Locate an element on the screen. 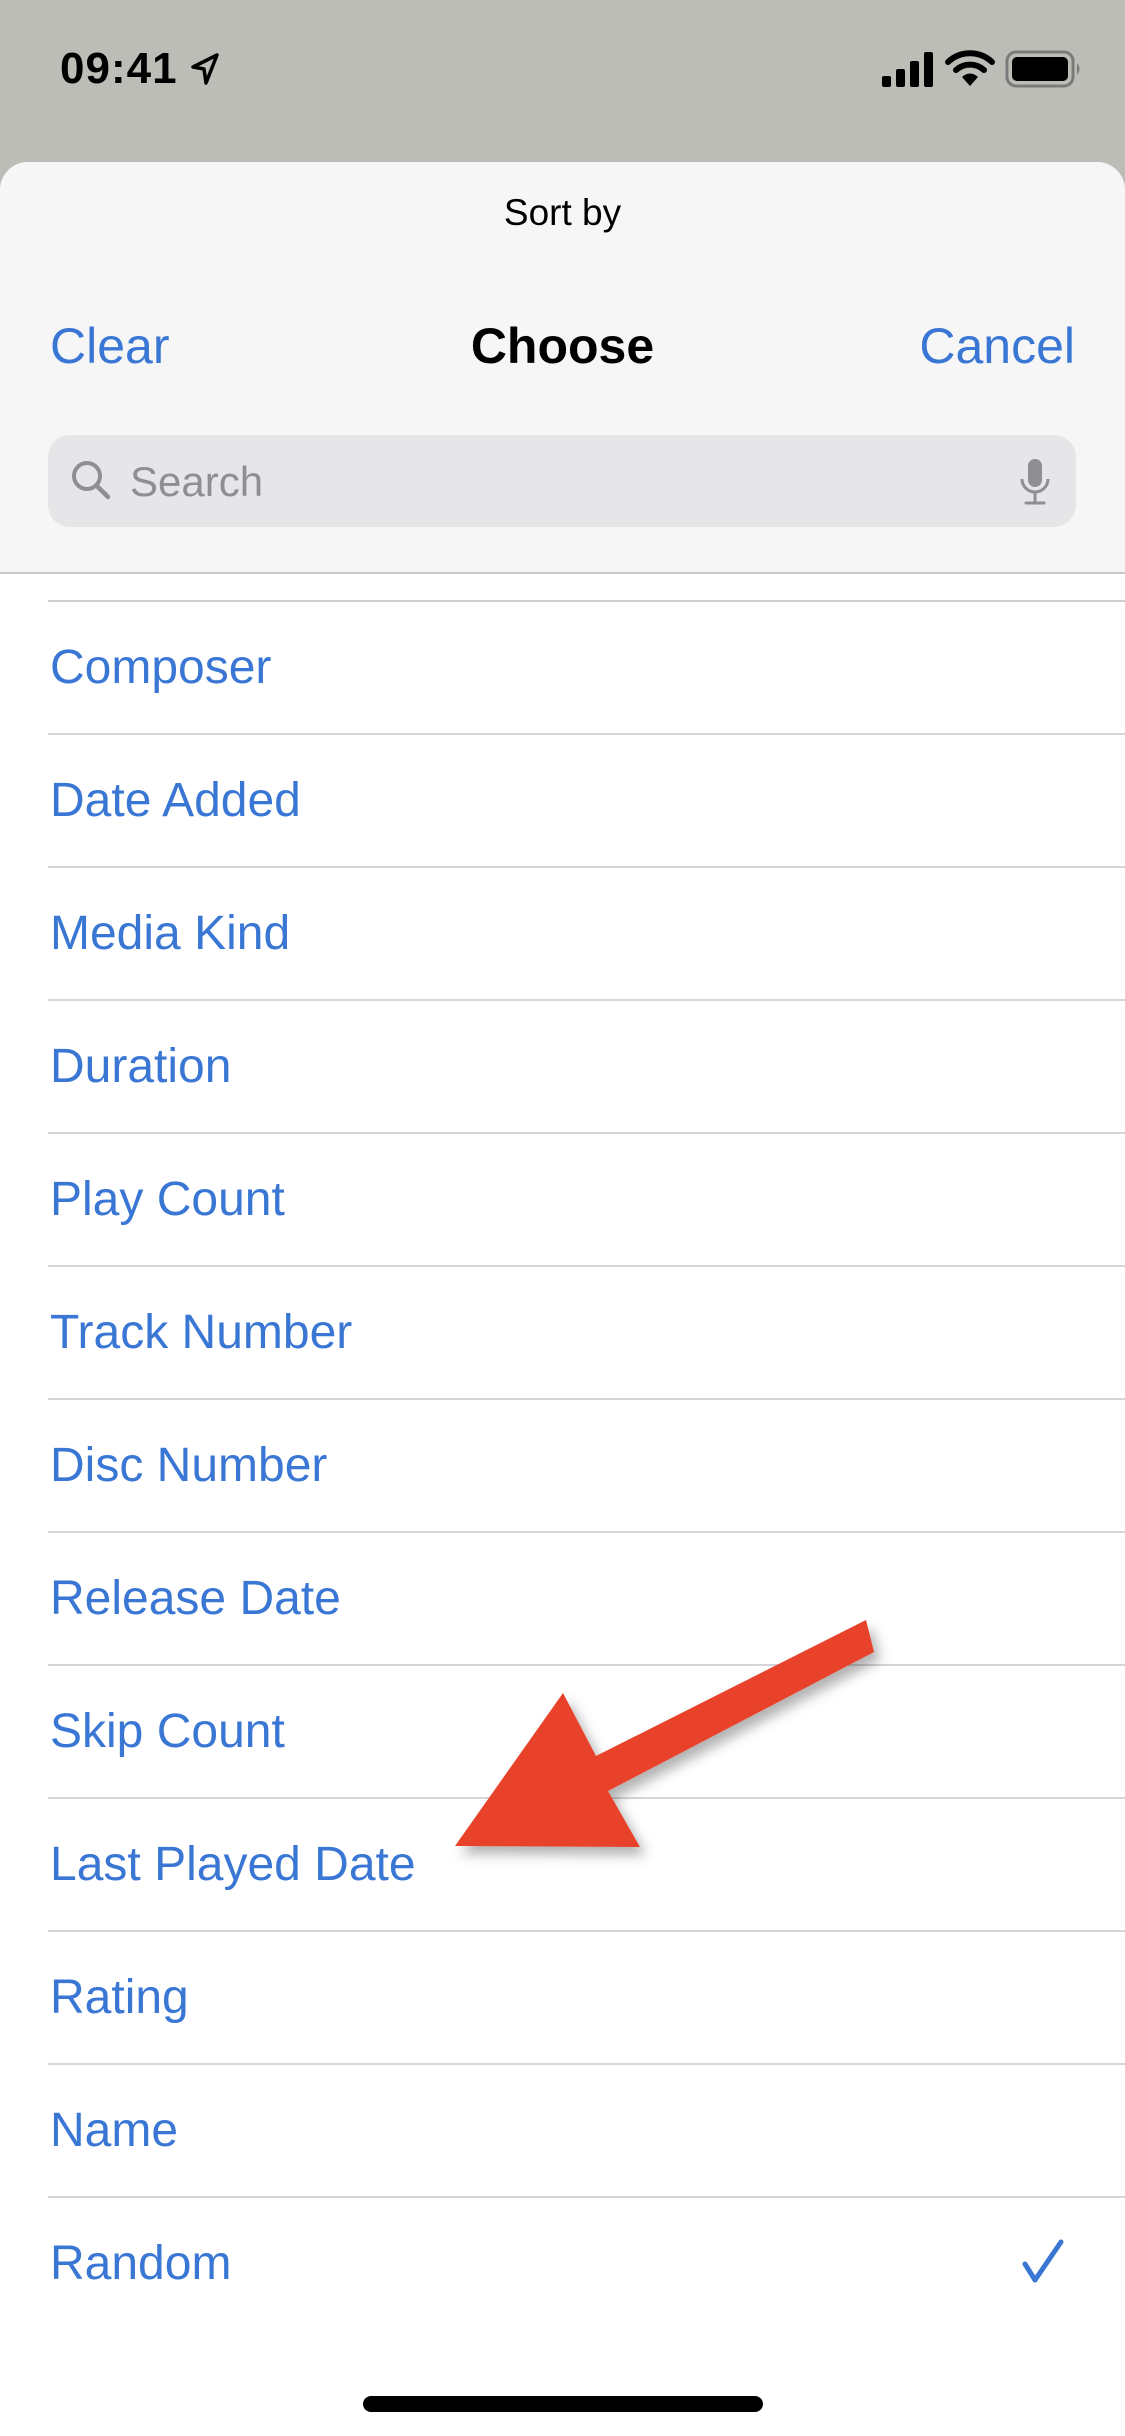 The width and height of the screenshot is (1125, 2436). sort-option-rating: Rating is located at coordinates (562, 1998).